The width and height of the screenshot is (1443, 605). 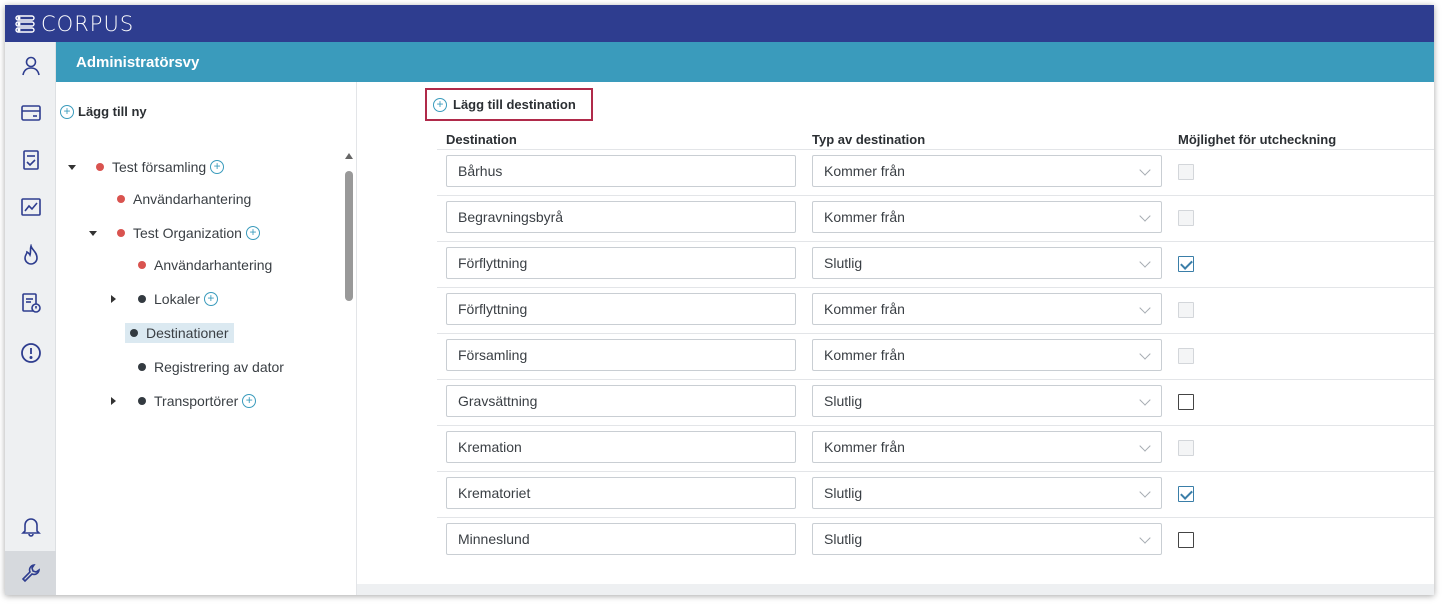 I want to click on tree-node-label: Registrering av dator, so click(x=219, y=367).